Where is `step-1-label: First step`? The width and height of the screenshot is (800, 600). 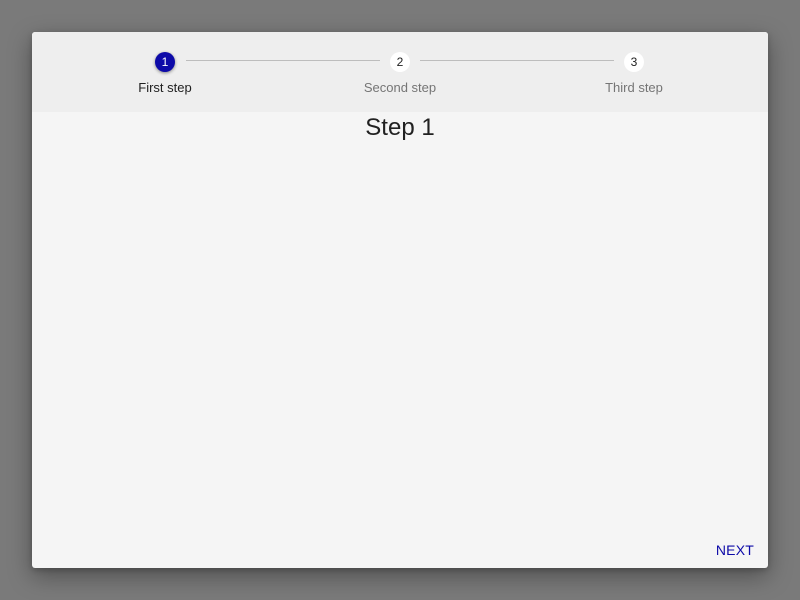
step-1-label: First step is located at coordinates (165, 87).